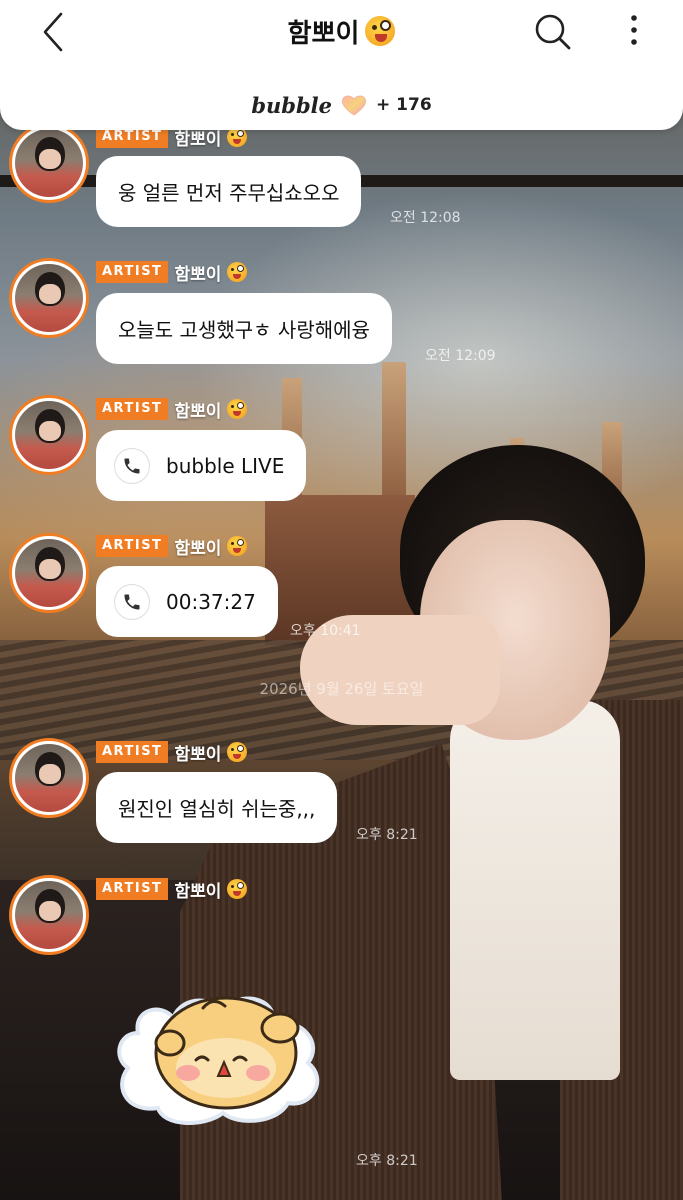 This screenshot has height=1200, width=683. I want to click on chat-header: 함뽀이 bubble + 176, so click(341, 65).